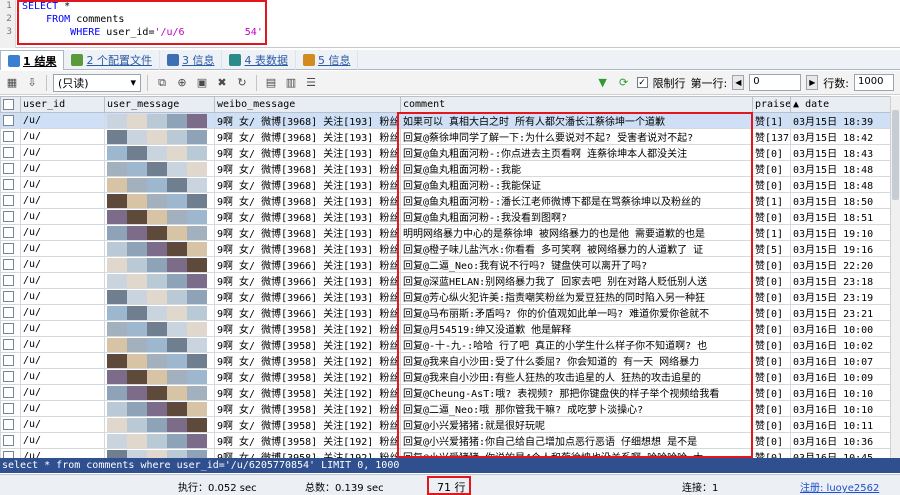  I want to click on form-mode-icon: ▥, so click(291, 83).